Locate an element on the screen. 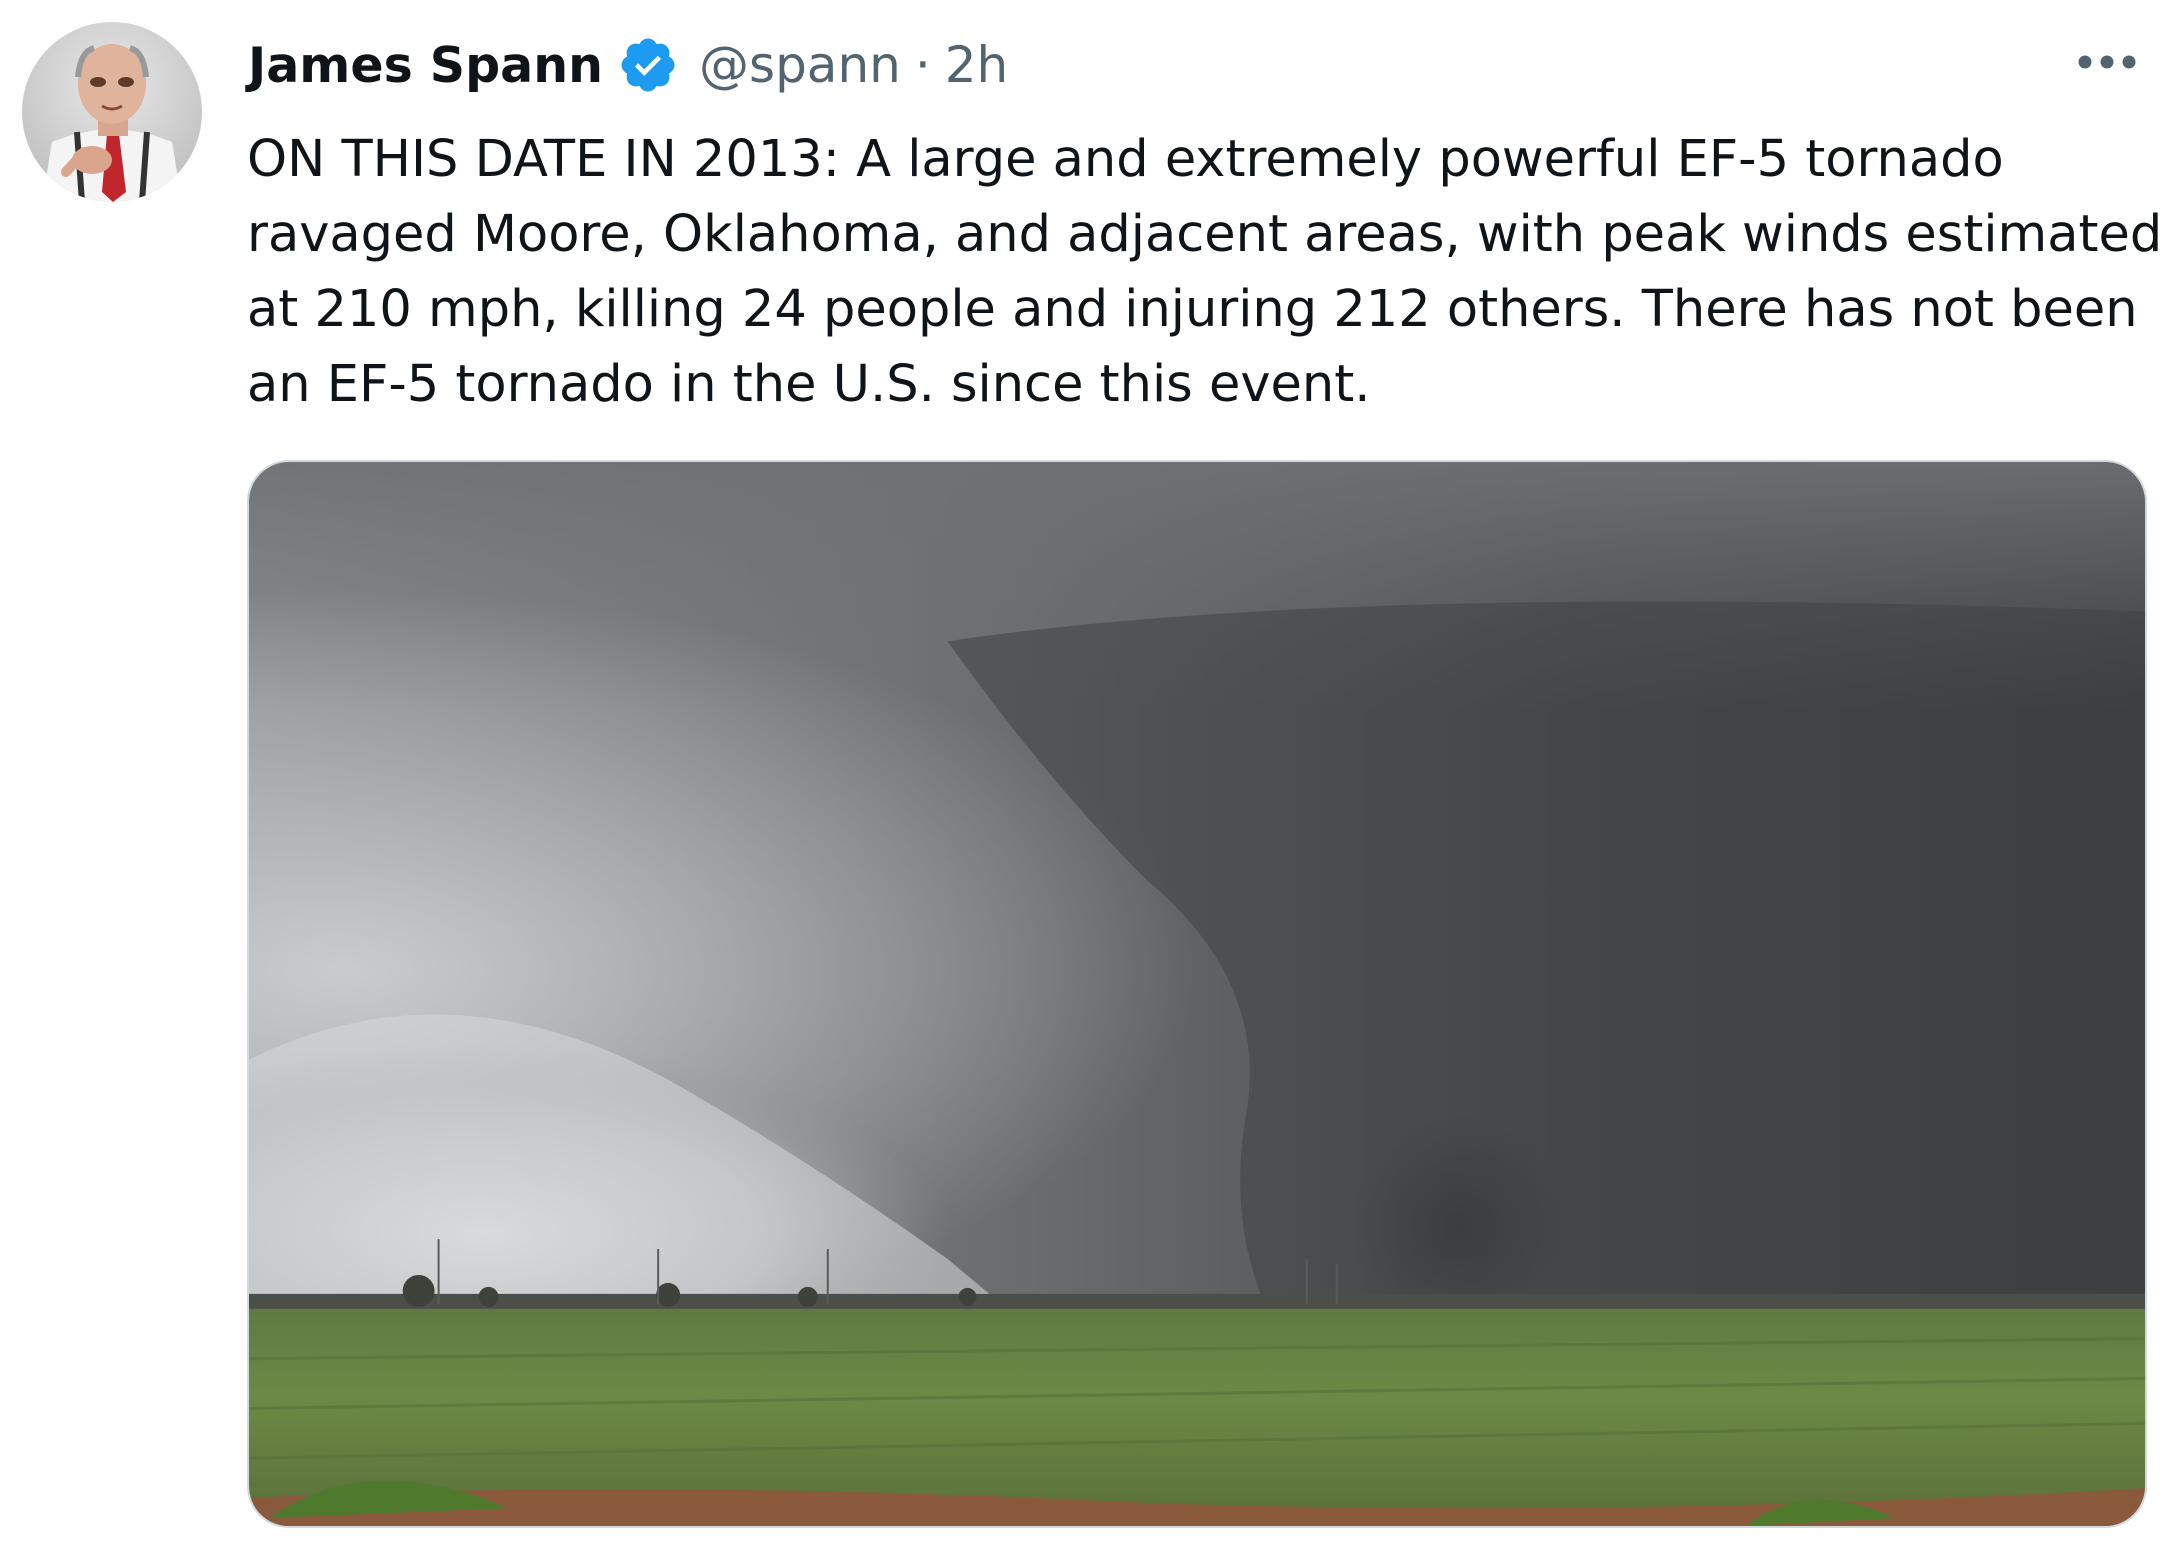 Image resolution: width=2160 pixels, height=1545 pixels. tweet-header: James Spann @spann · 2h is located at coordinates (628, 65).